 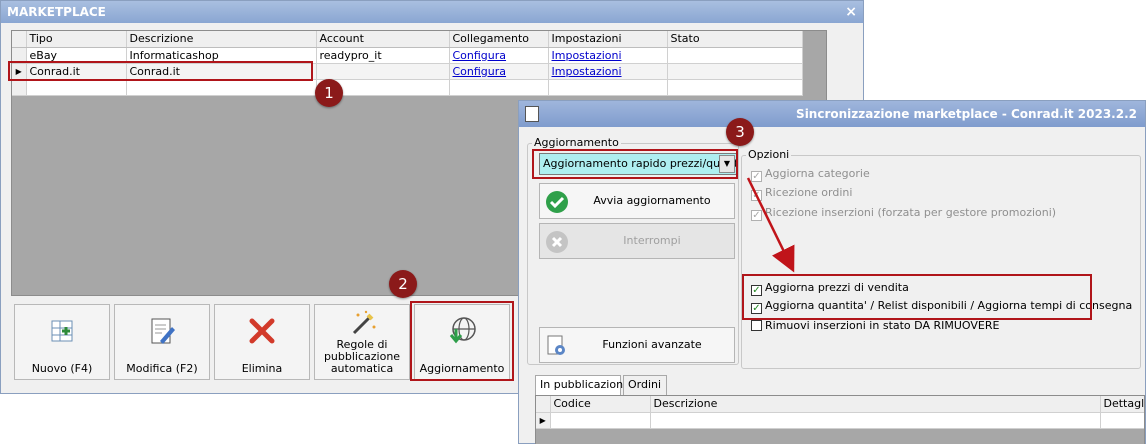 What do you see at coordinates (556, 345) in the screenshot?
I see `settings-document-icon` at bounding box center [556, 345].